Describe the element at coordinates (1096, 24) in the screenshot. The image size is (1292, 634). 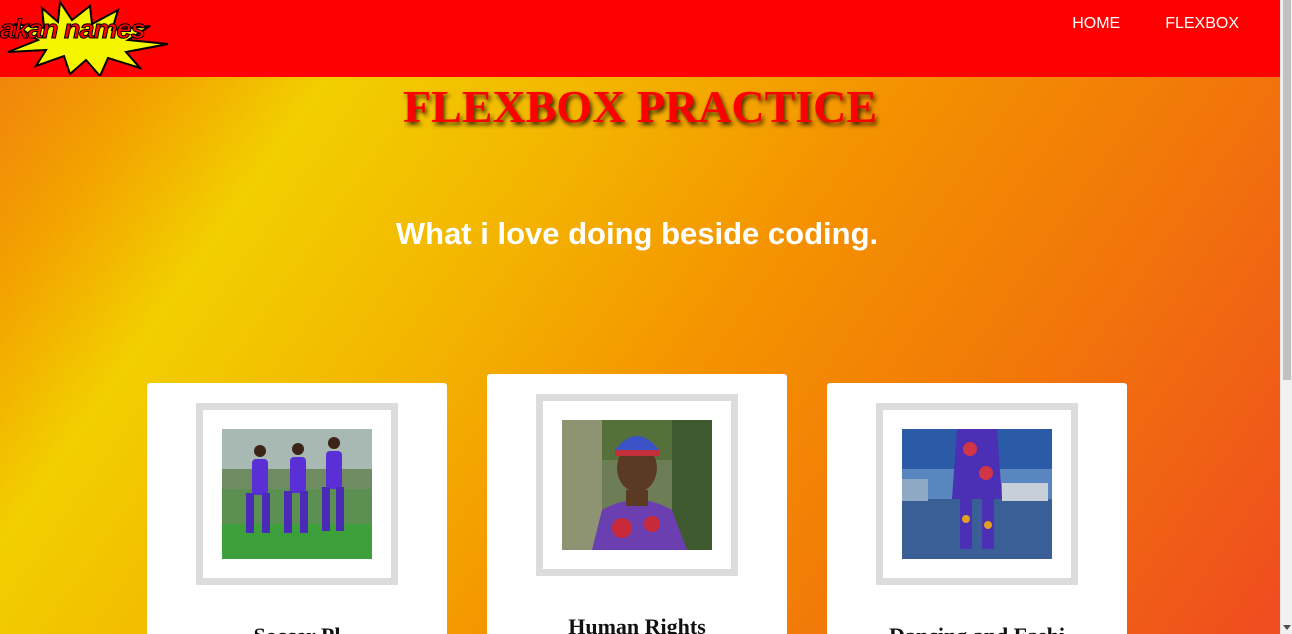
I see `nav-link-home: HOME` at that location.